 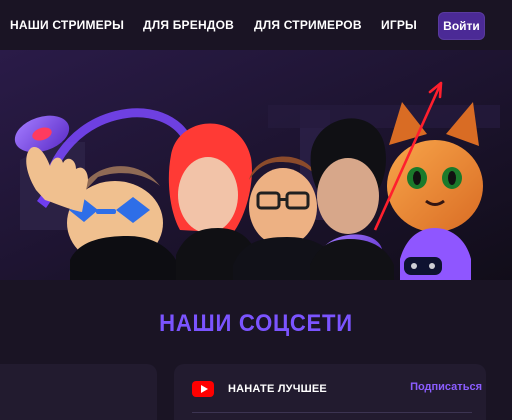 I want to click on nav-for-brands: ДЛЯ БРЕНДОВ, so click(x=188, y=25).